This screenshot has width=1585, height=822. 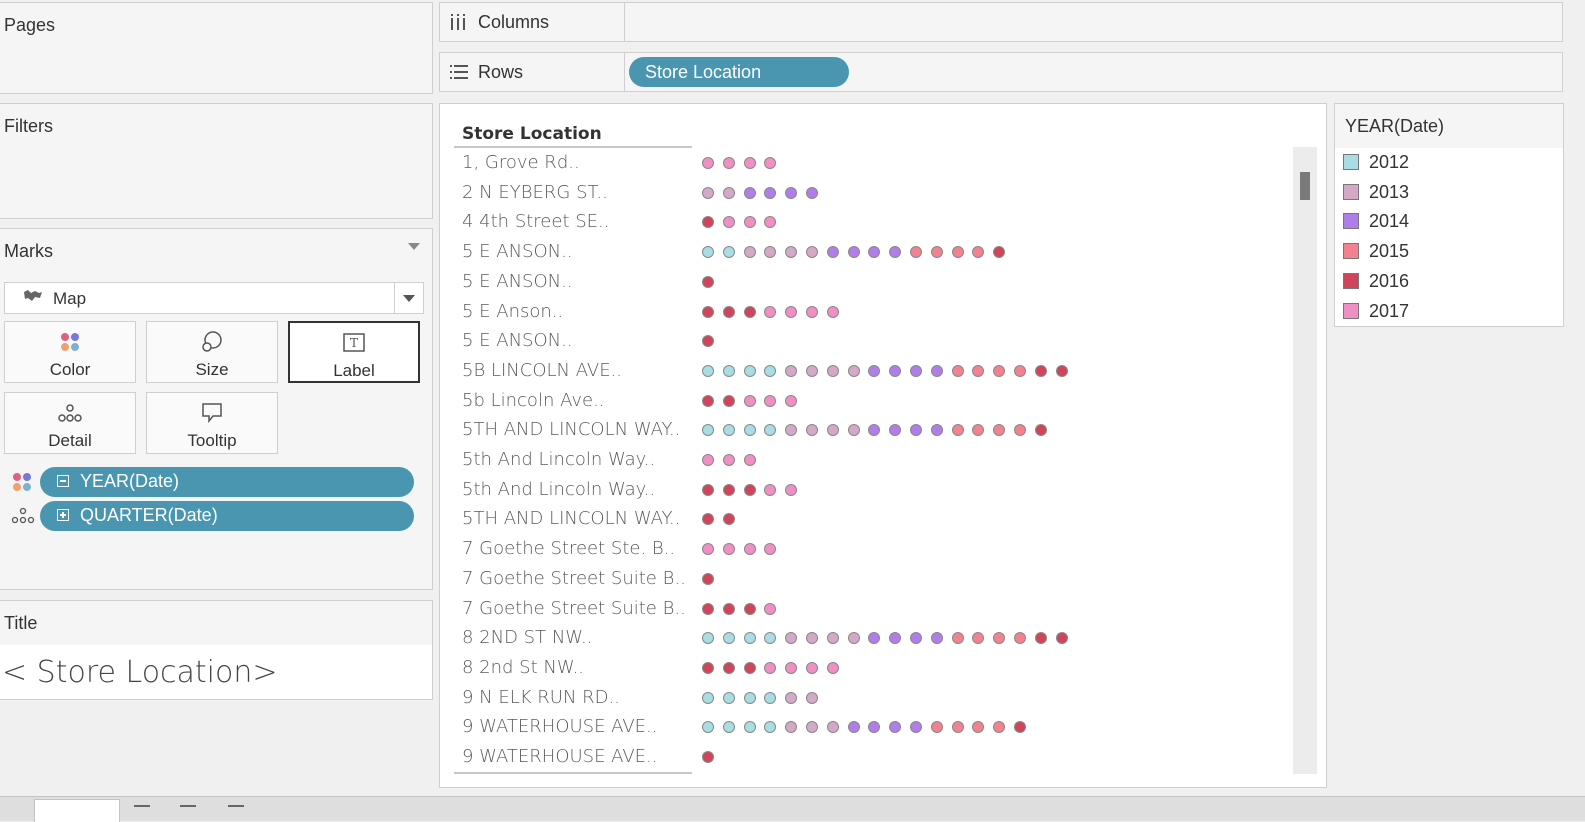 I want to click on store-location-row-label: 7 Goethe Street Suite B.., so click(x=574, y=578).